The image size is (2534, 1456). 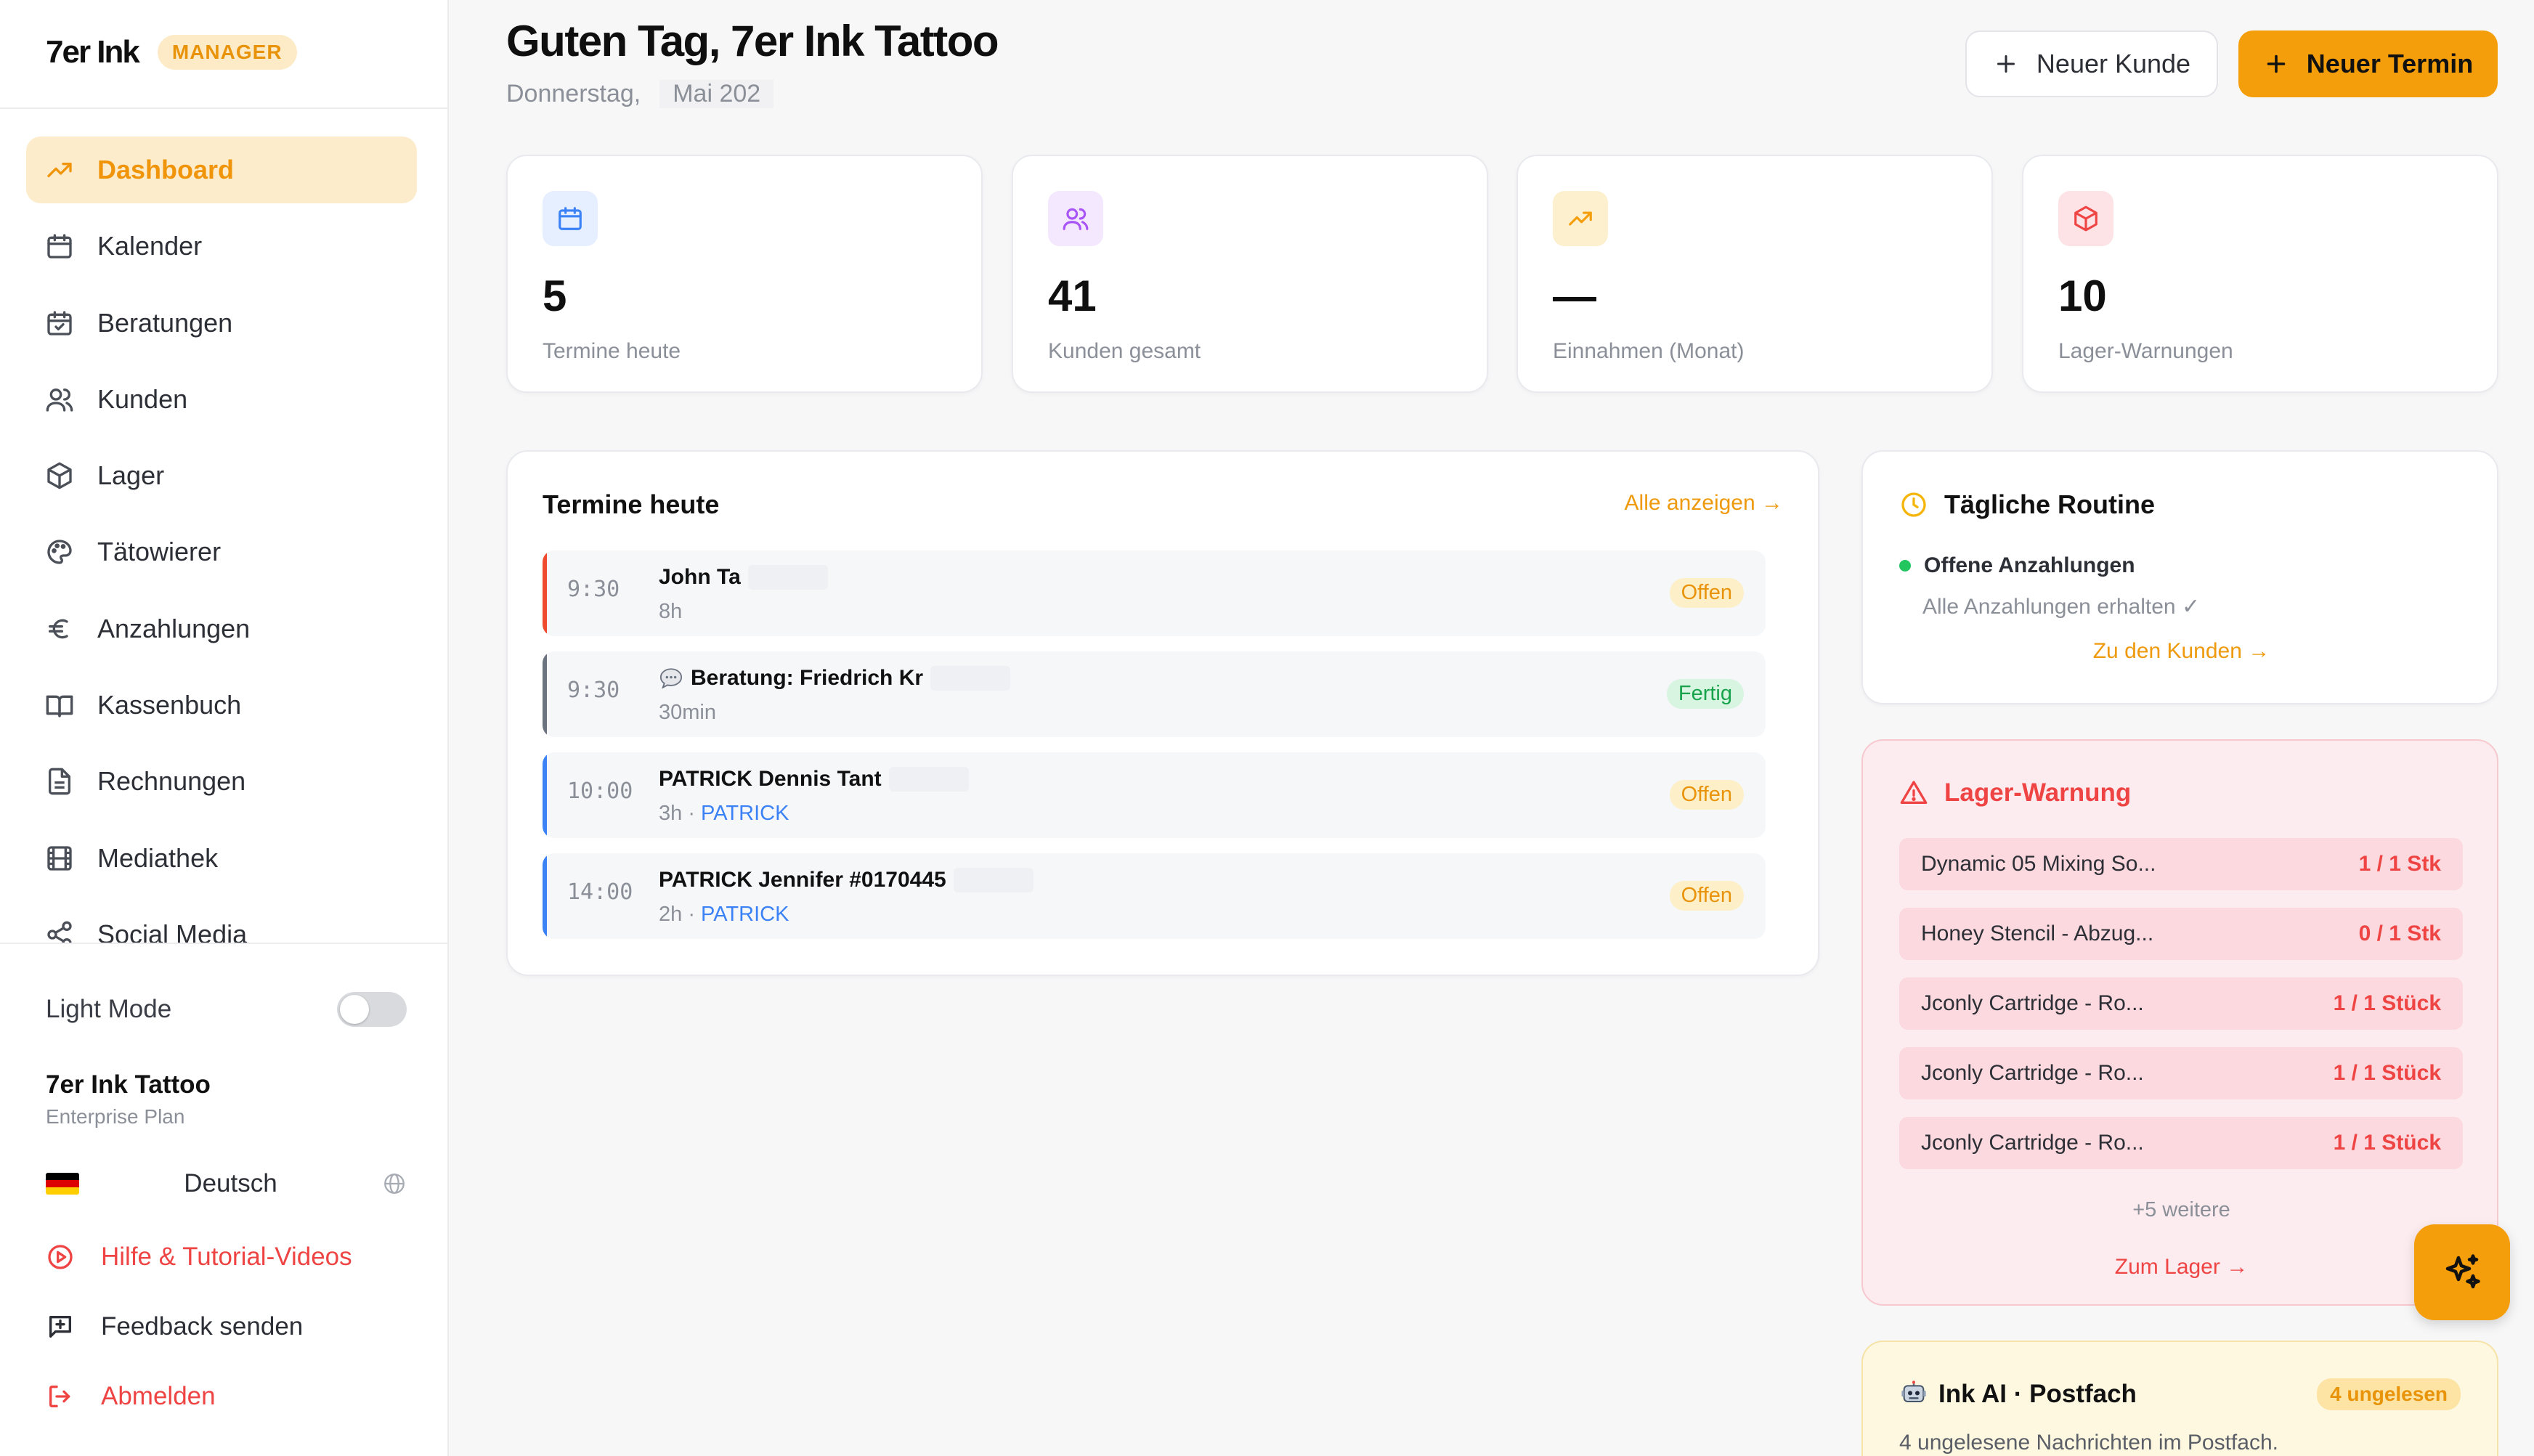 What do you see at coordinates (1706, 593) in the screenshot?
I see `status-badge: Offen` at bounding box center [1706, 593].